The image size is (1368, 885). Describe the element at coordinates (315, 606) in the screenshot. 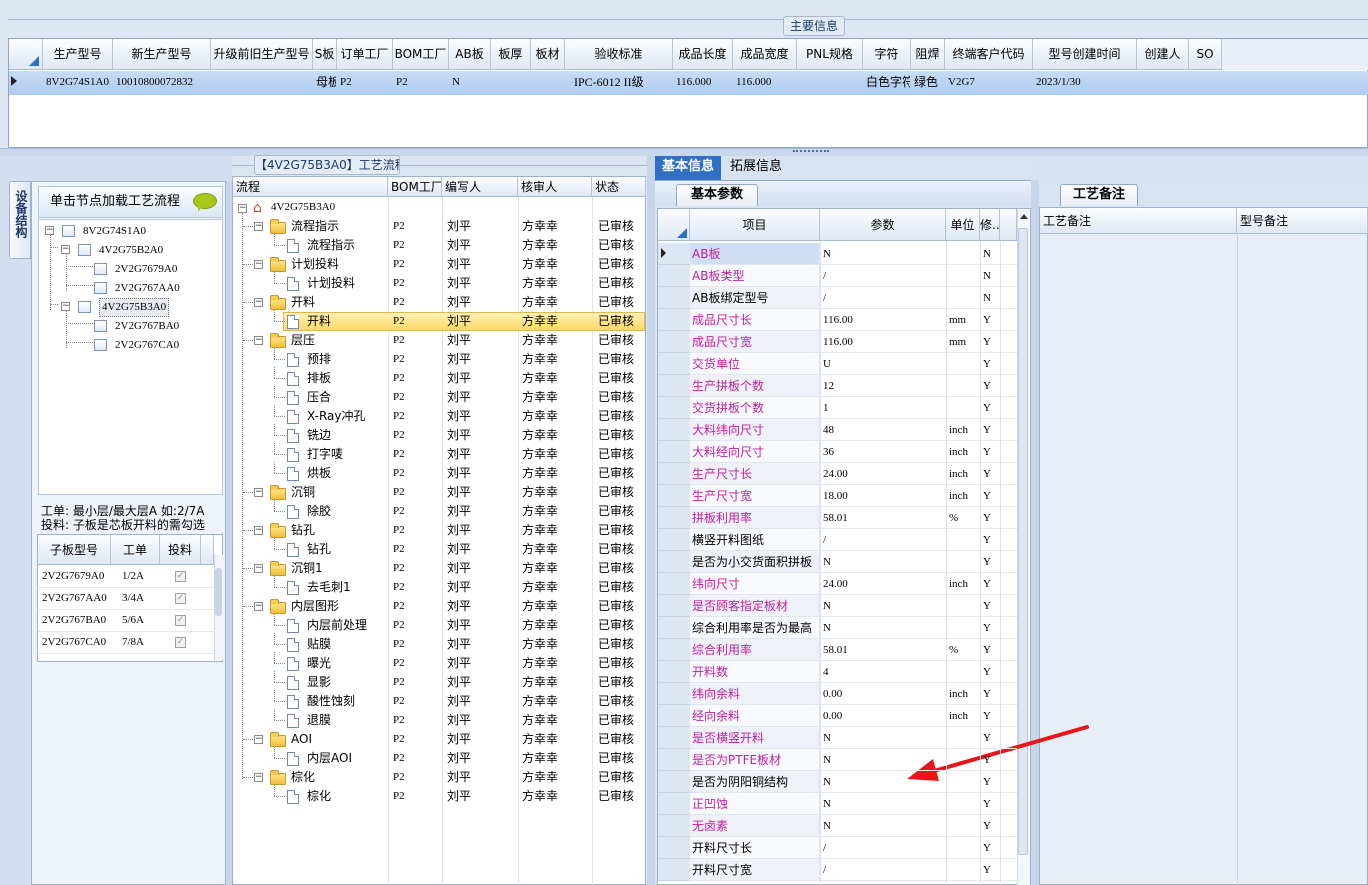

I see `flow-step-20: 内层图形` at that location.